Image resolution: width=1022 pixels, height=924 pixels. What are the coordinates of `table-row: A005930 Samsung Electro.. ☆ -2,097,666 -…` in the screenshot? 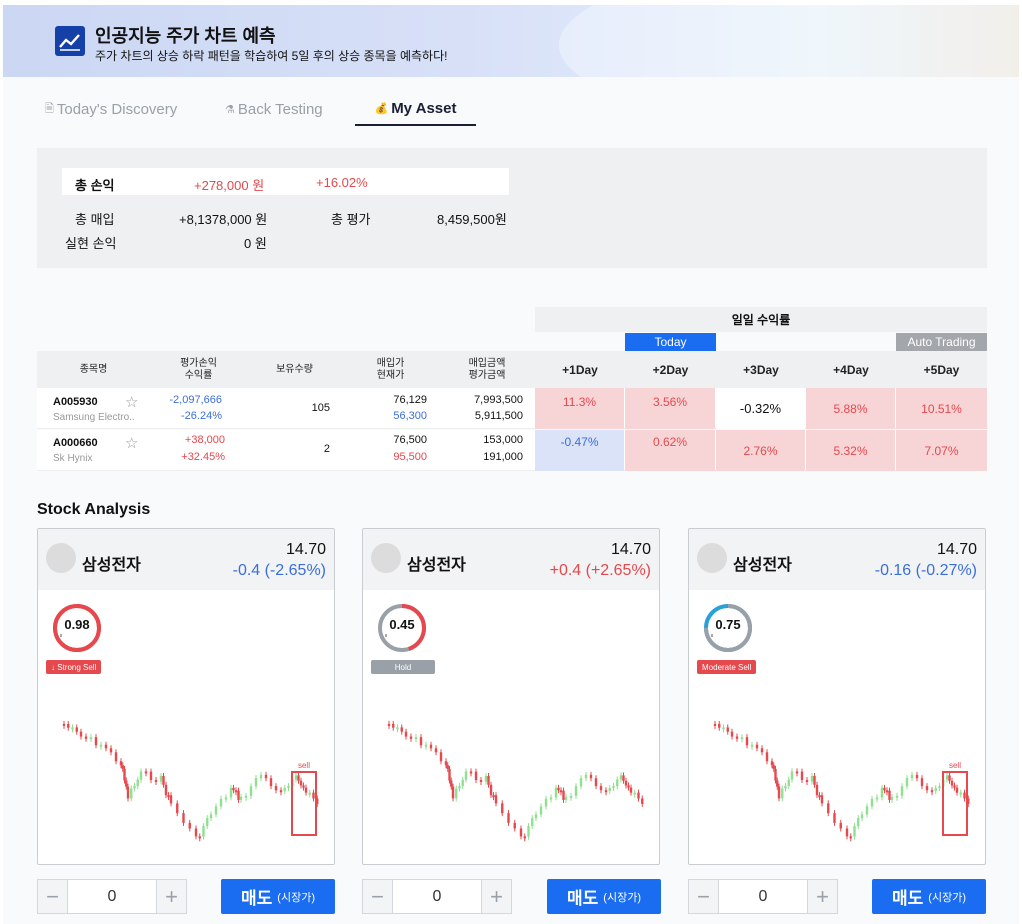 It's located at (512, 408).